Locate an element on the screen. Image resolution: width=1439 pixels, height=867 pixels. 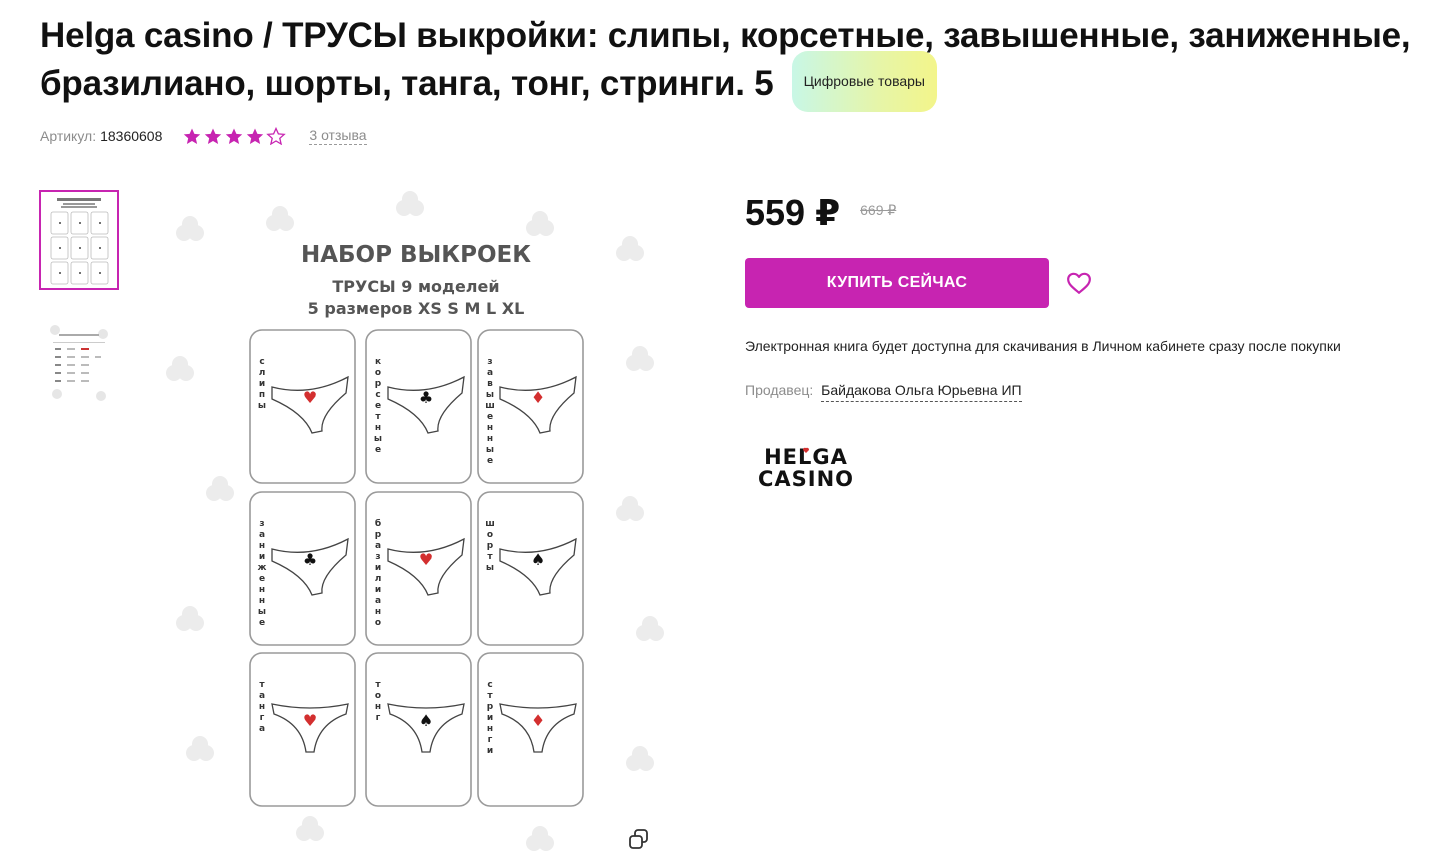
cover-subtitle-models: ТРУСЫ 9 моделей is located at coordinates (415, 286).